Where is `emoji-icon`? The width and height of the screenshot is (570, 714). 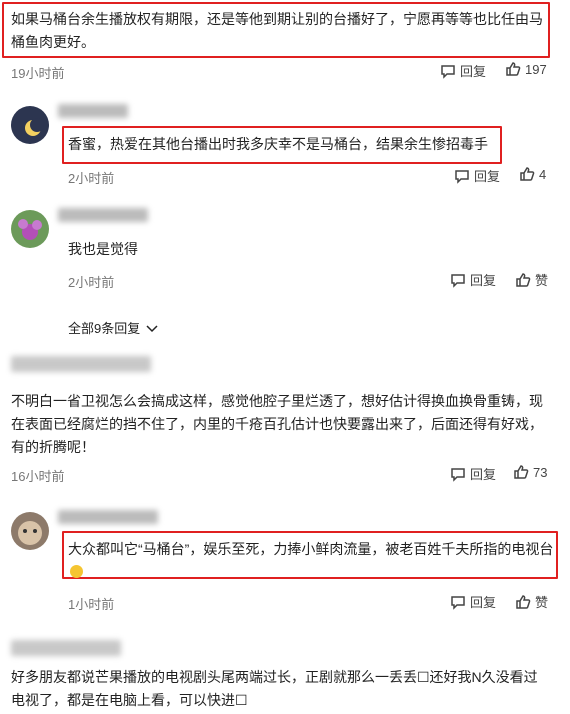
emoji-icon is located at coordinates (76, 571).